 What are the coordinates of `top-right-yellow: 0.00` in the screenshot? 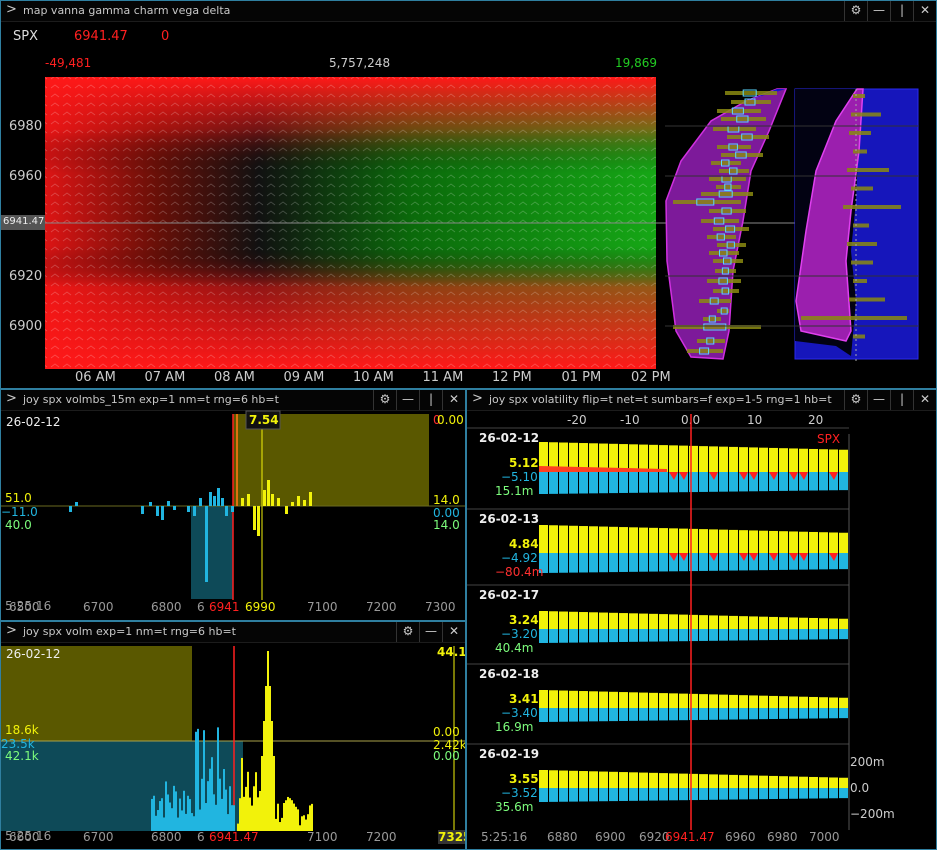 It's located at (450, 420).